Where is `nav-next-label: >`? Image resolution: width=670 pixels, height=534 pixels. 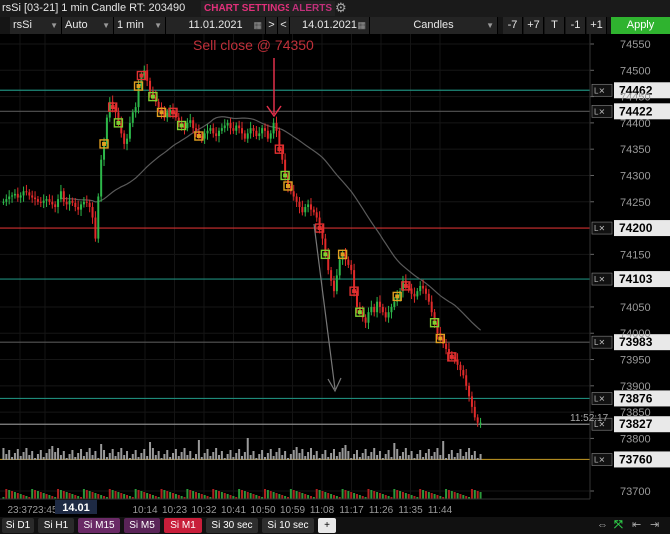 nav-next-label: > is located at coordinates (271, 25).